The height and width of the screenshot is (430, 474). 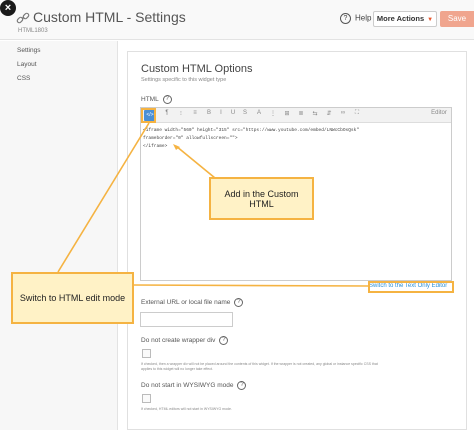 I want to click on code-line: frameborder="0" allowfullscreen="">, so click(x=190, y=138).